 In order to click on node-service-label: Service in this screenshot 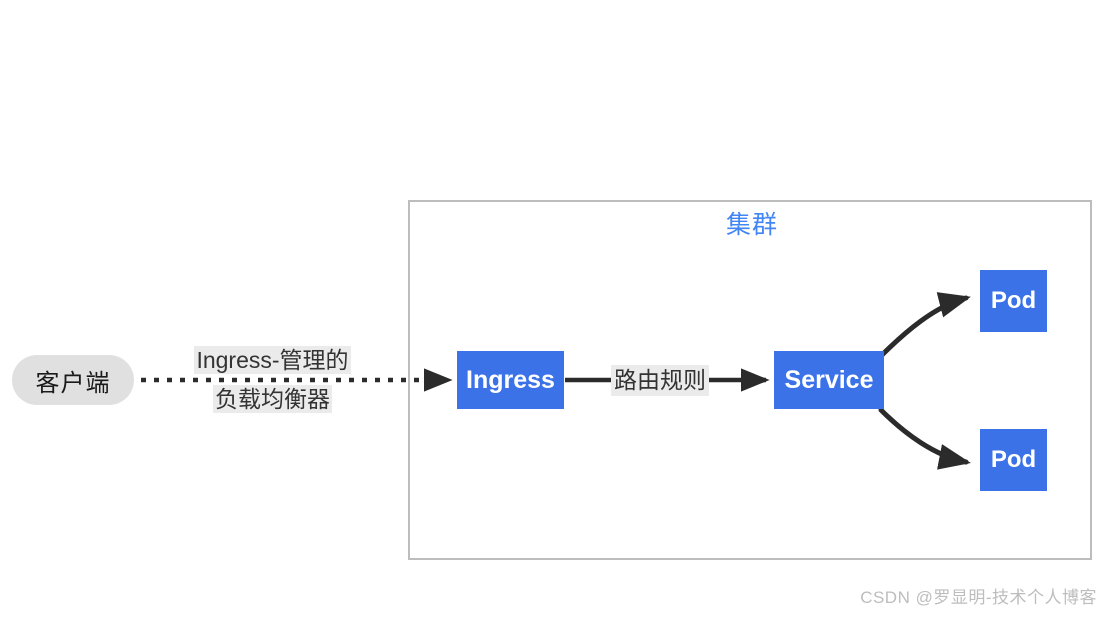, I will do `click(829, 379)`.